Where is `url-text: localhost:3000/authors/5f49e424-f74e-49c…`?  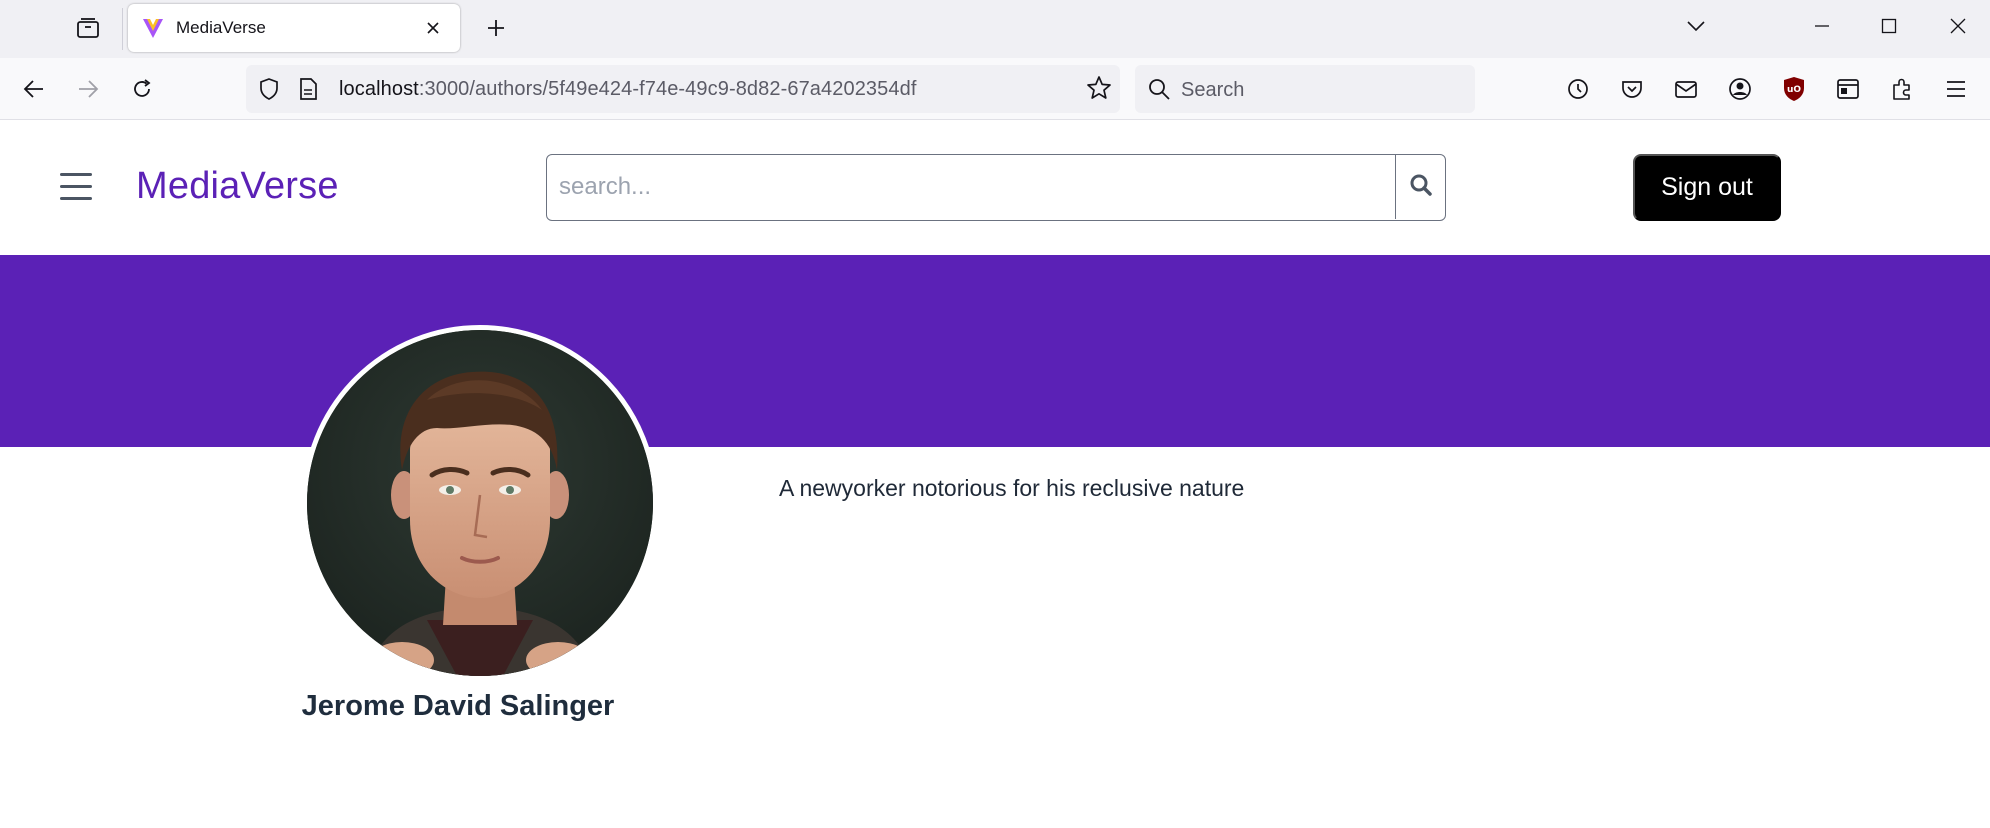
url-text: localhost:3000/authors/5f49e424-f74e-49c… is located at coordinates (627, 89).